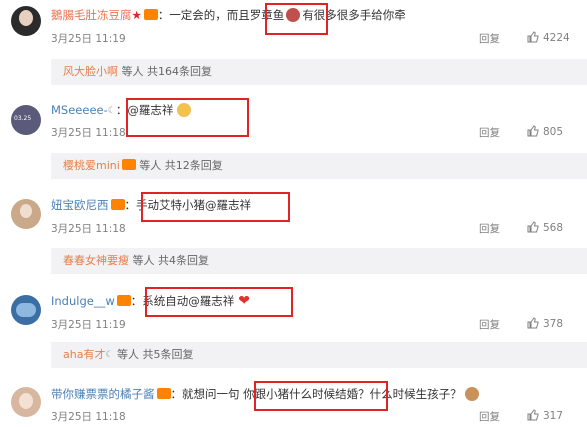 Image resolution: width=587 pixels, height=427 pixels. What do you see at coordinates (84, 71) in the screenshot?
I see `reply-user: 风大脸小啊` at bounding box center [84, 71].